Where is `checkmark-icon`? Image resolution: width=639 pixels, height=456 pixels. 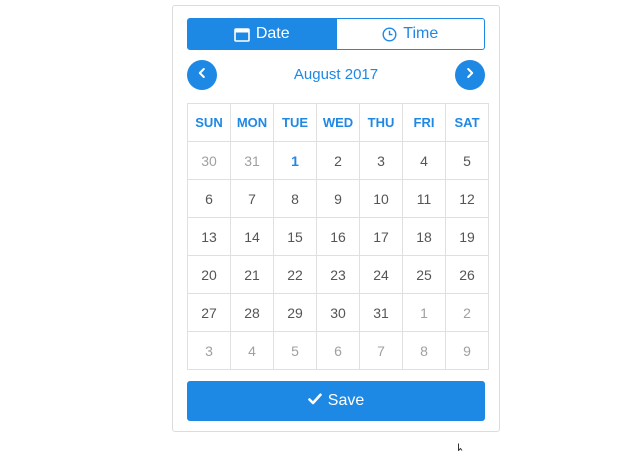 checkmark-icon is located at coordinates (314, 401).